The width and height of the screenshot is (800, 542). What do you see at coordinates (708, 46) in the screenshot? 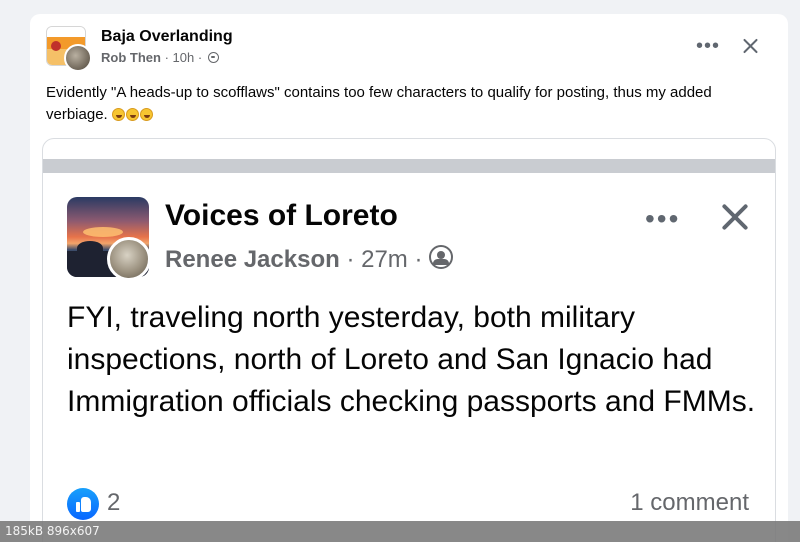
I see `more-options-button: •••` at bounding box center [708, 46].